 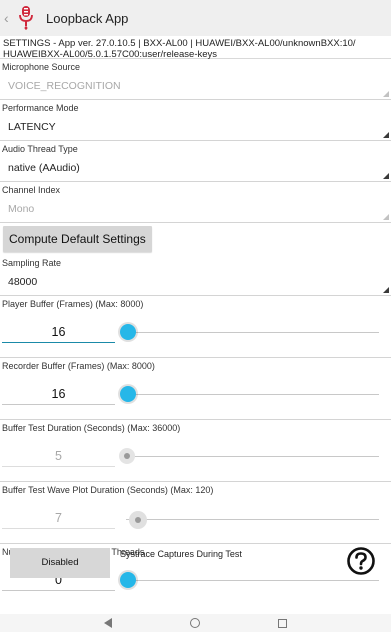 What do you see at coordinates (23, 281) in the screenshot?
I see `sampling-rate-value: 48000` at bounding box center [23, 281].